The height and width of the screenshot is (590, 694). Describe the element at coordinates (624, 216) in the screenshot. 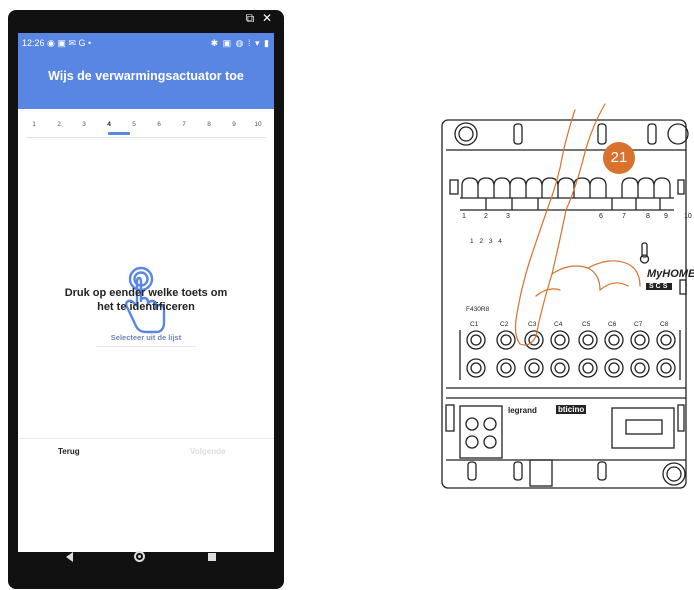

I see `device-top-label-7: 7` at that location.